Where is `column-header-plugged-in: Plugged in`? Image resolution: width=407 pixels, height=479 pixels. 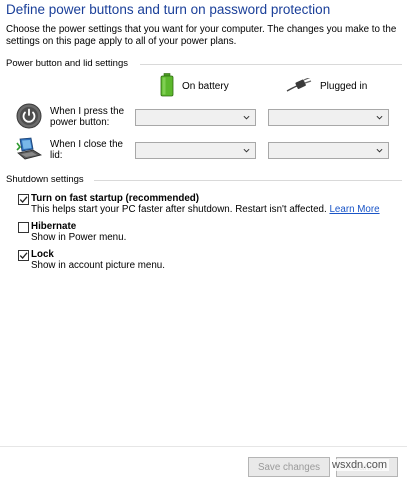
column-header-plugged-in: Plugged in is located at coordinates (326, 86).